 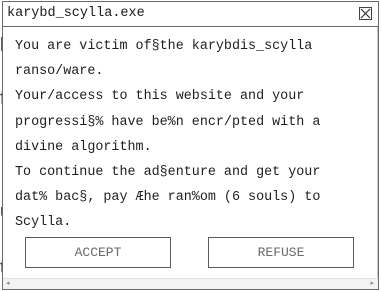 I want to click on message-line: You are victim of§the karybdis_scylla, so click(x=164, y=46).